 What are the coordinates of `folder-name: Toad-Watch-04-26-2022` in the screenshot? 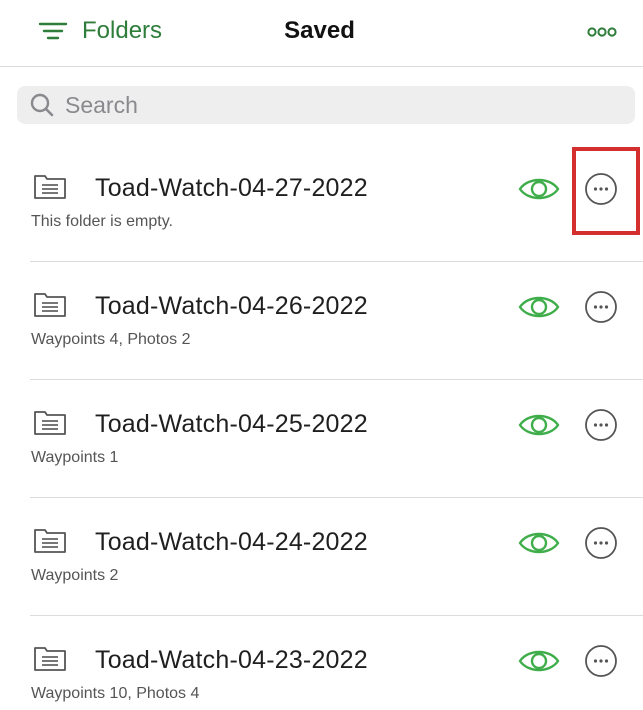 It's located at (231, 306).